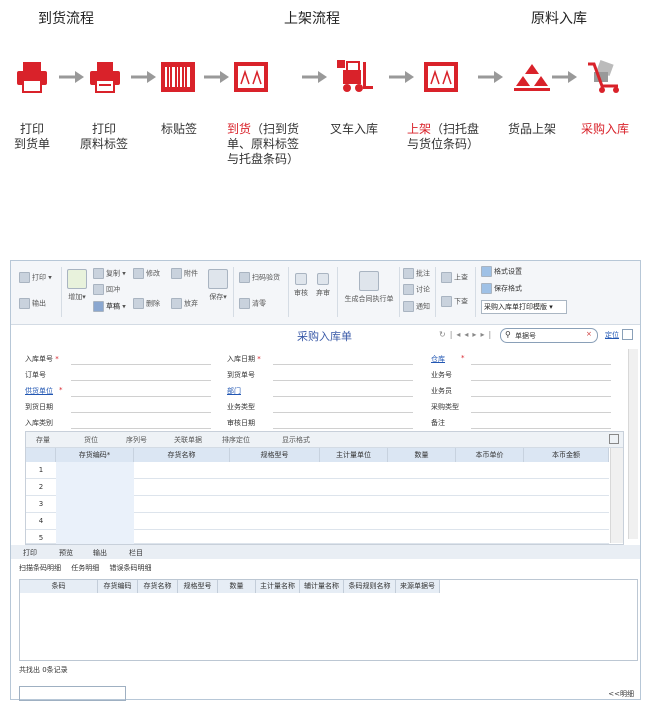 This screenshot has width=647, height=704. Describe the element at coordinates (118, 586) in the screenshot. I see `sub-header: 存货编码` at that location.